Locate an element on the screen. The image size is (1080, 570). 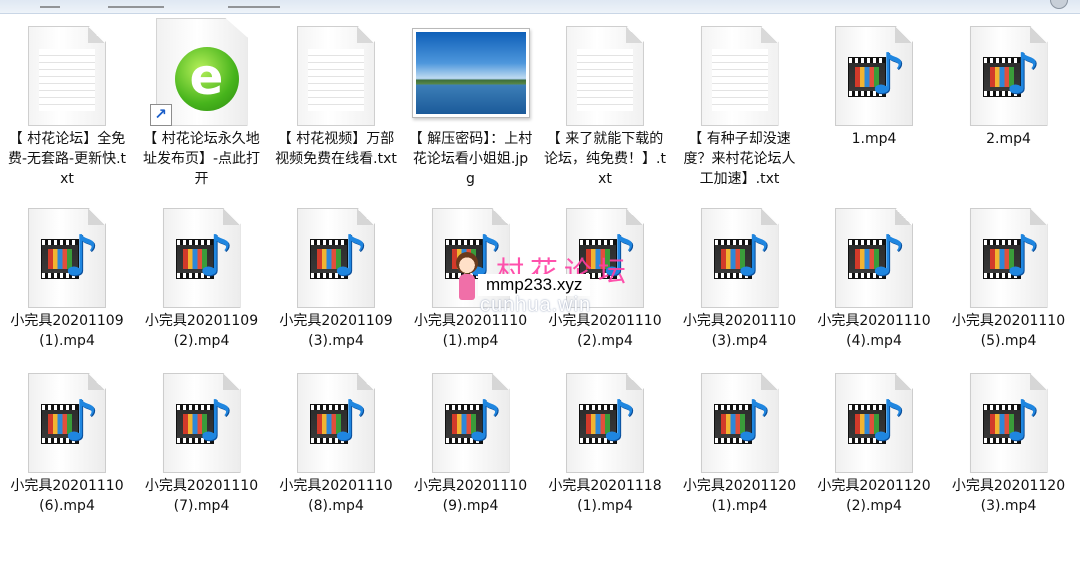
file-item: ♪ 小完具20201109(2).mp4 is located at coordinates (202, 290).